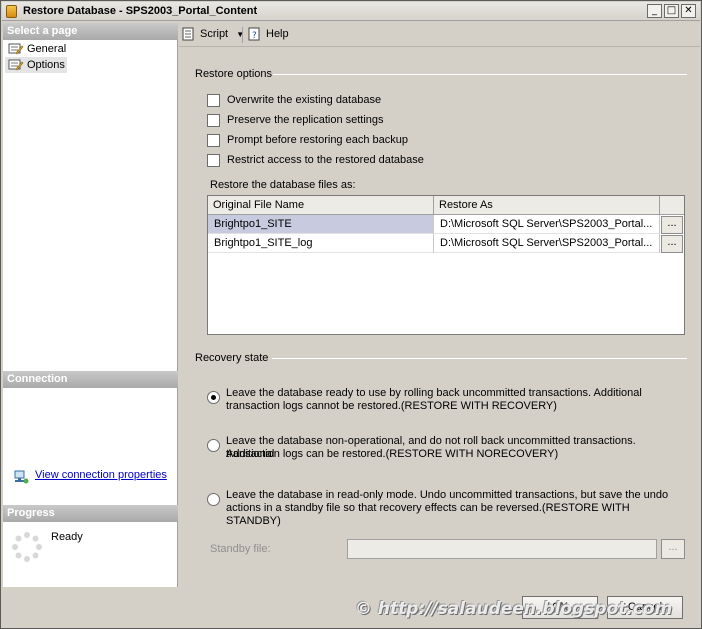 The height and width of the screenshot is (629, 702). I want to click on progress-header: Progress, so click(90, 513).